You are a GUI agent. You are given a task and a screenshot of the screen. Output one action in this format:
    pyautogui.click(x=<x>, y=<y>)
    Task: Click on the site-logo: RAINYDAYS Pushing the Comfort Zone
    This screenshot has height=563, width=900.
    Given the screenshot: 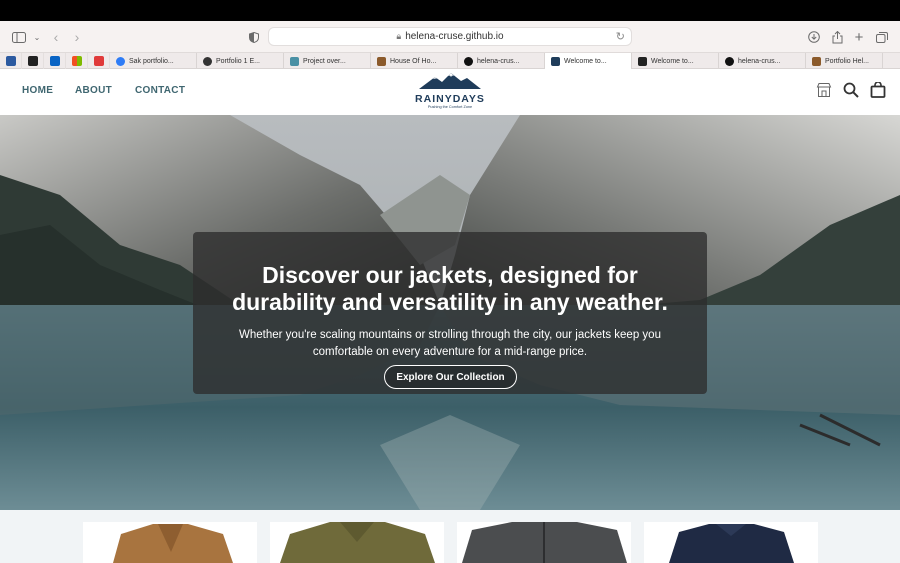 What is the action you would take?
    pyautogui.click(x=450, y=92)
    